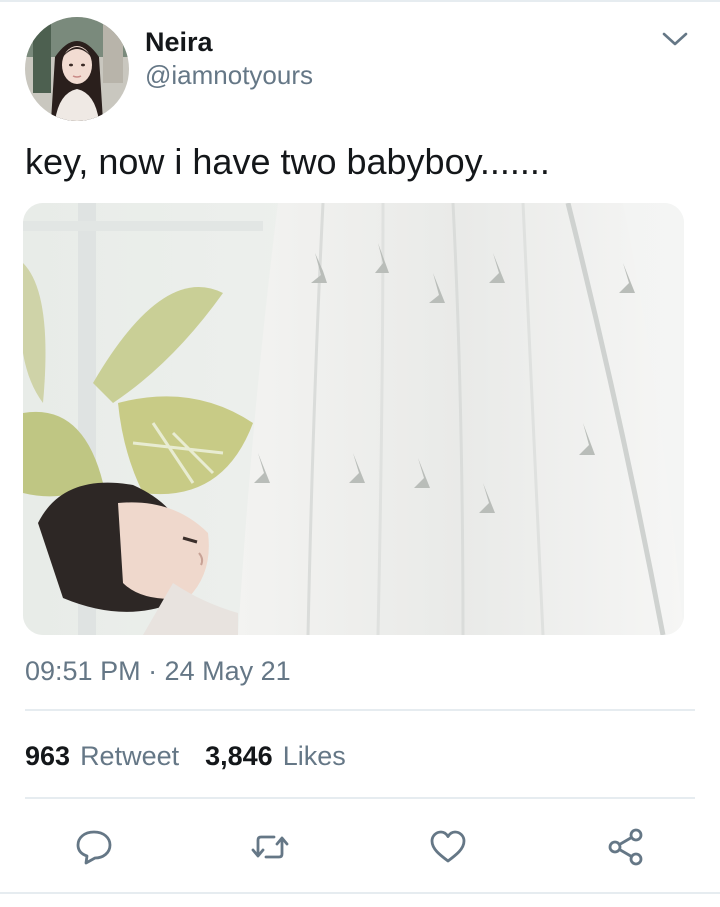 The width and height of the screenshot is (720, 907). I want to click on heart-icon, so click(448, 846).